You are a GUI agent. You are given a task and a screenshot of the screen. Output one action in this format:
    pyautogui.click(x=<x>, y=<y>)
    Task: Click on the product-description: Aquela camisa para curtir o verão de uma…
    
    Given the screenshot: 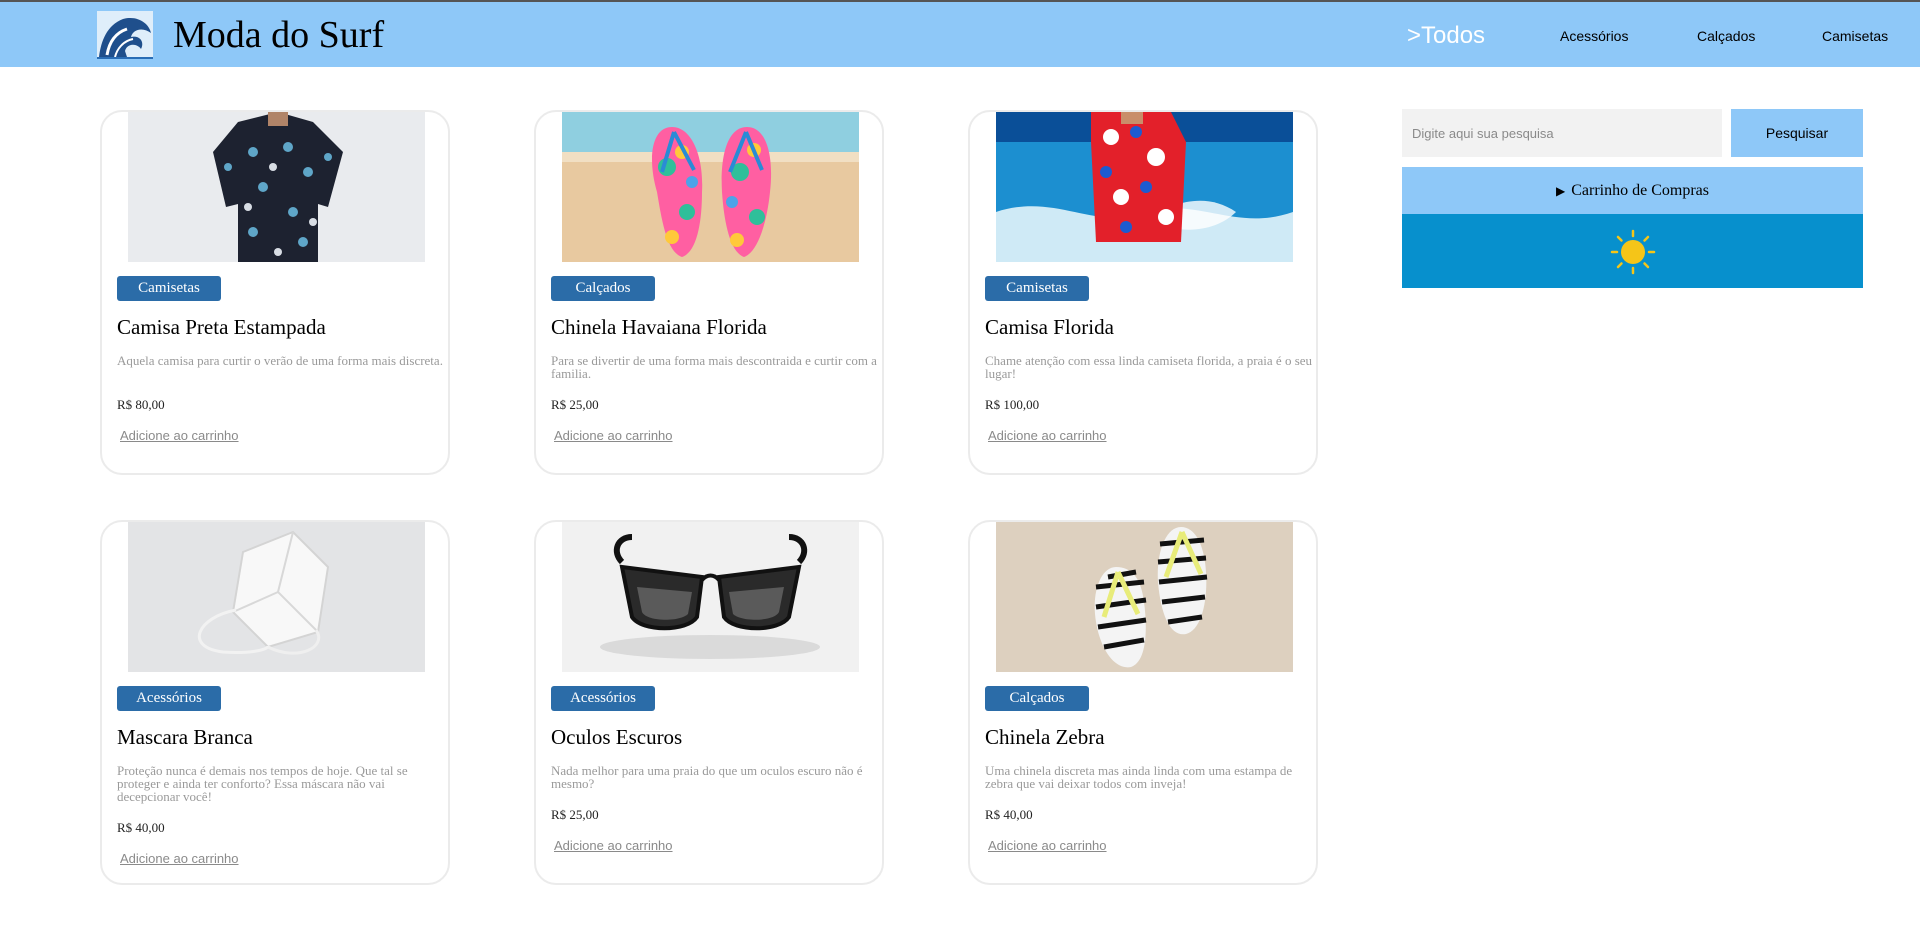 What is the action you would take?
    pyautogui.click(x=280, y=360)
    